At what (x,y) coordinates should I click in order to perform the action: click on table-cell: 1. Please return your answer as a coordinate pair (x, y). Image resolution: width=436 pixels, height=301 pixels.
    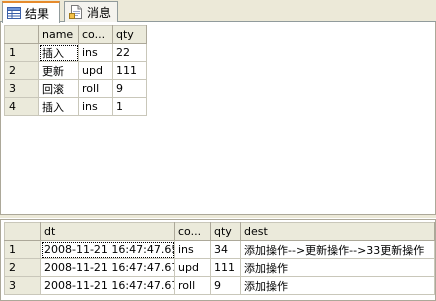
    Looking at the image, I should click on (129, 106).